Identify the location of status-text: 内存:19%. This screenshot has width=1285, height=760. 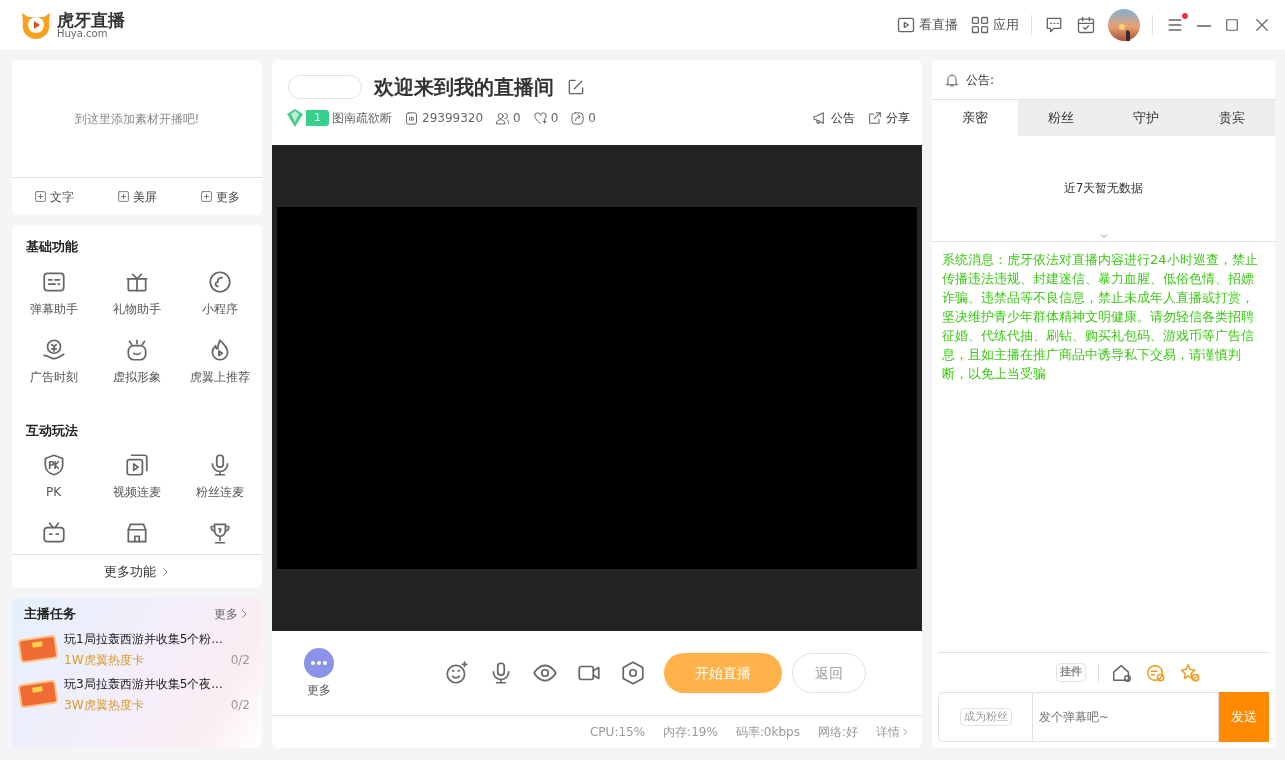
(690, 732).